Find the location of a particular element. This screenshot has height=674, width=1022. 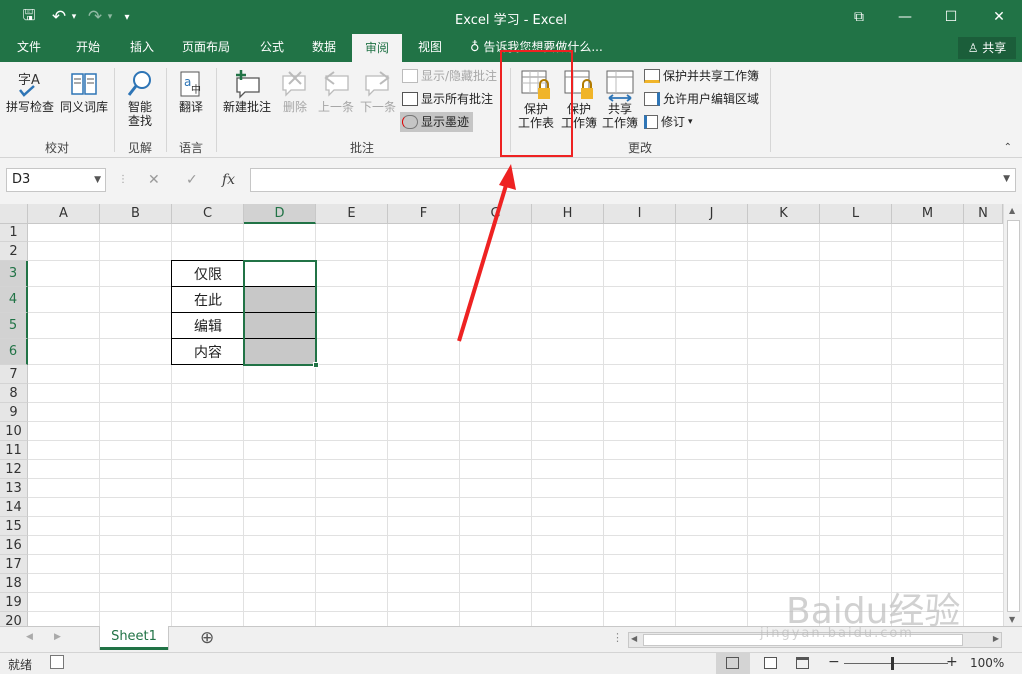

column-header-l: L is located at coordinates (856, 214).